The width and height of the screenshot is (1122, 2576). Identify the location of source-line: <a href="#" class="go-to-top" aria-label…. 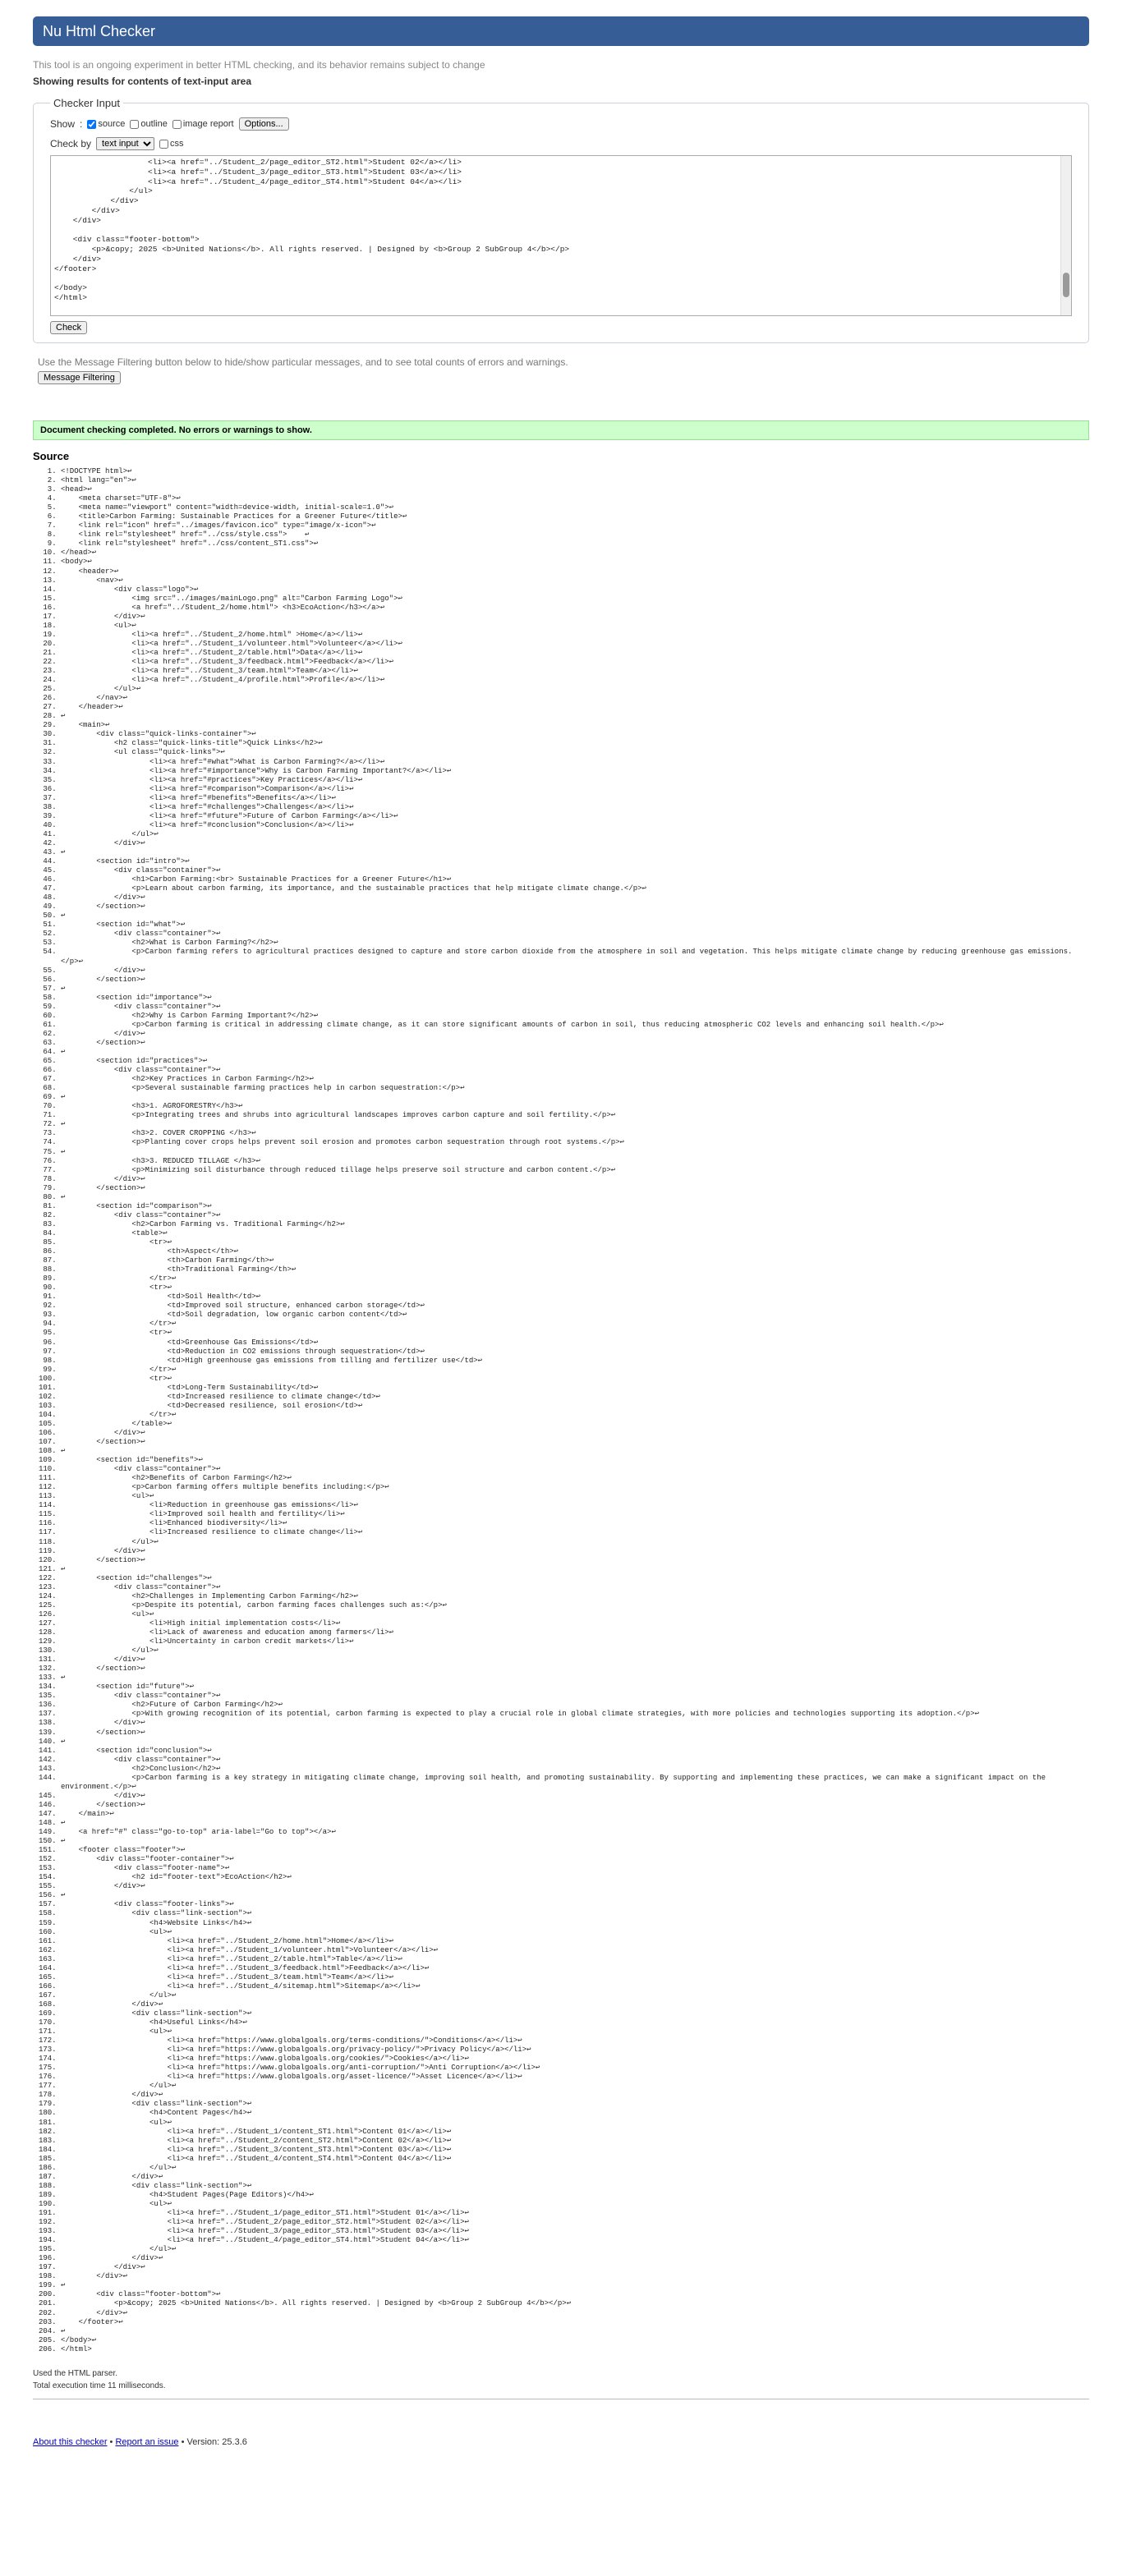
(575, 1833).